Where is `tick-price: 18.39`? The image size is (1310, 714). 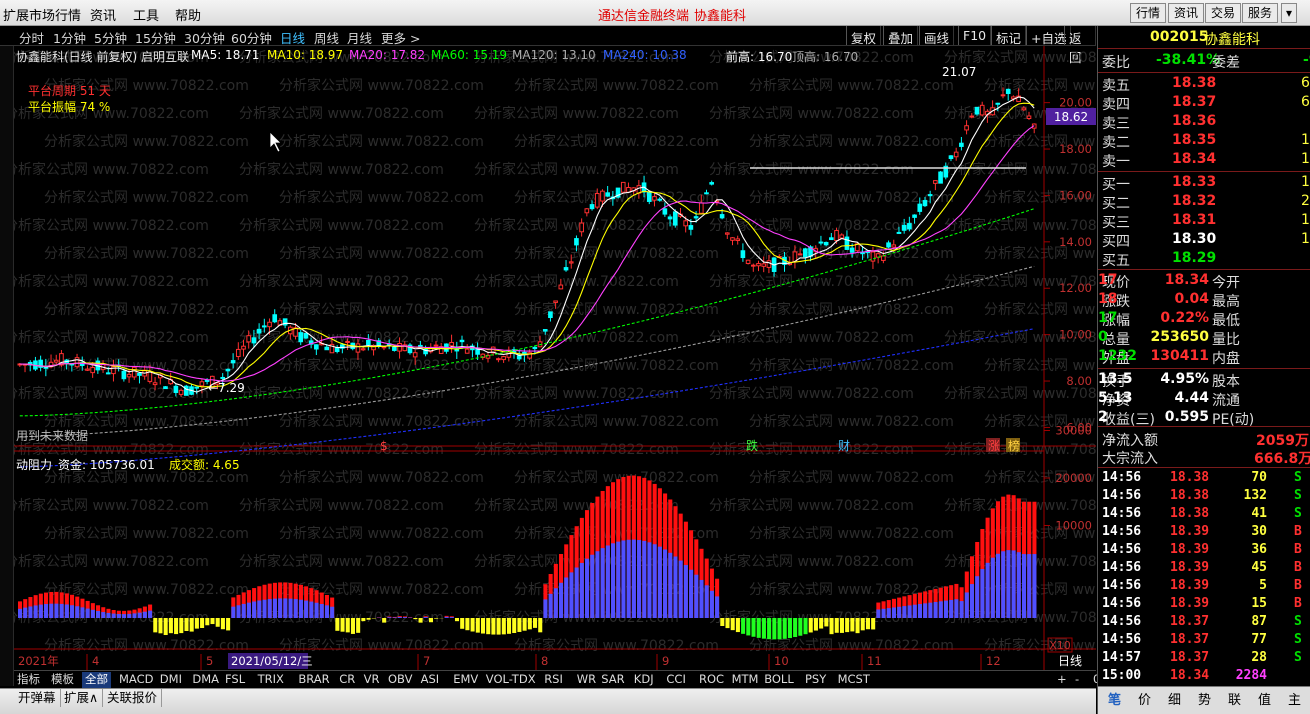
tick-price: 18.39 is located at coordinates (1190, 567).